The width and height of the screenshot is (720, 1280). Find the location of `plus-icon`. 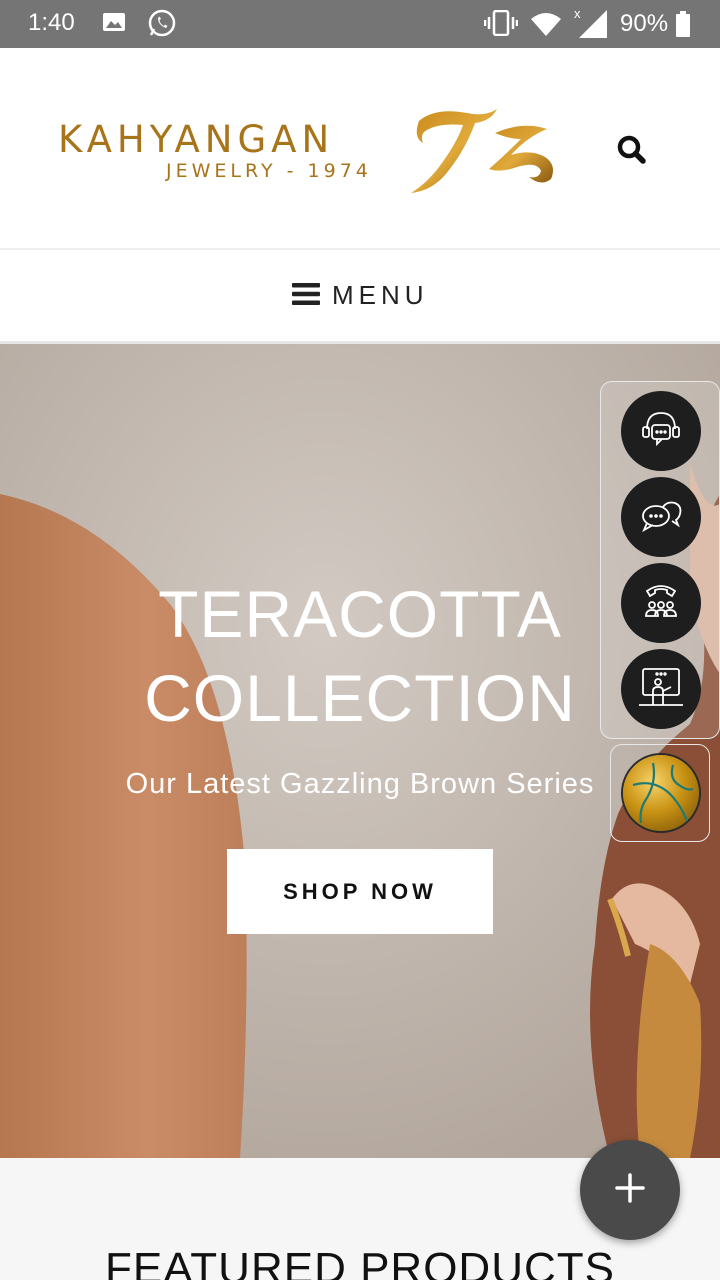

plus-icon is located at coordinates (630, 1190).